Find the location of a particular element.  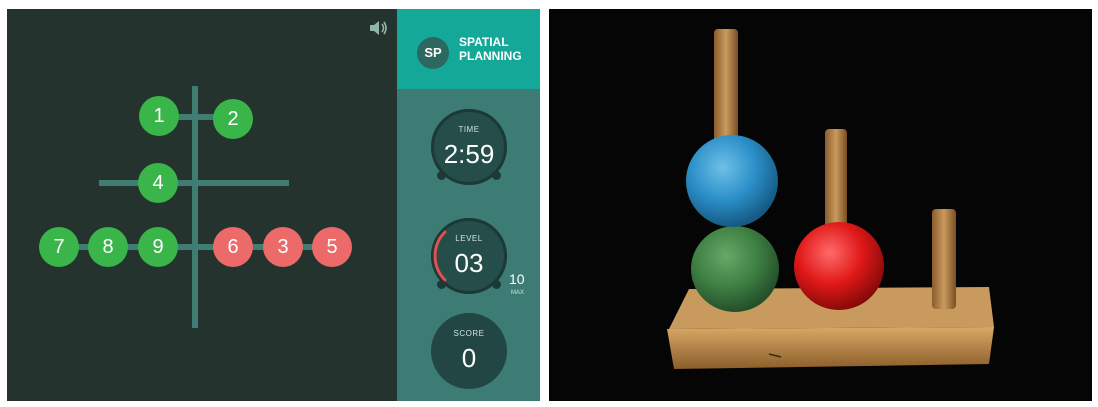

brand-header: SP SPATIAL PLANNING is located at coordinates (468, 49).